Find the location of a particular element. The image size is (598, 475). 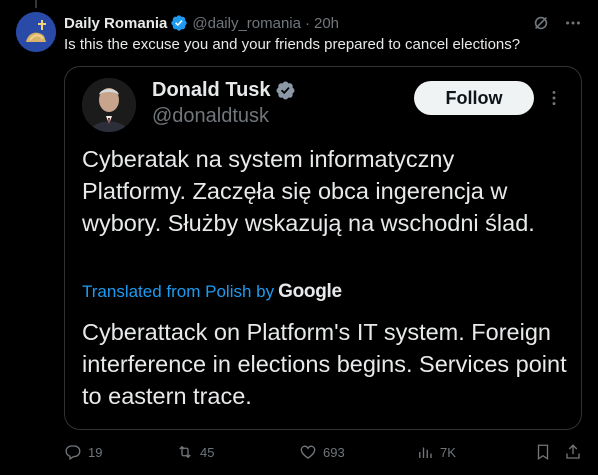

translated-label: Translated from Polish by is located at coordinates (178, 291).